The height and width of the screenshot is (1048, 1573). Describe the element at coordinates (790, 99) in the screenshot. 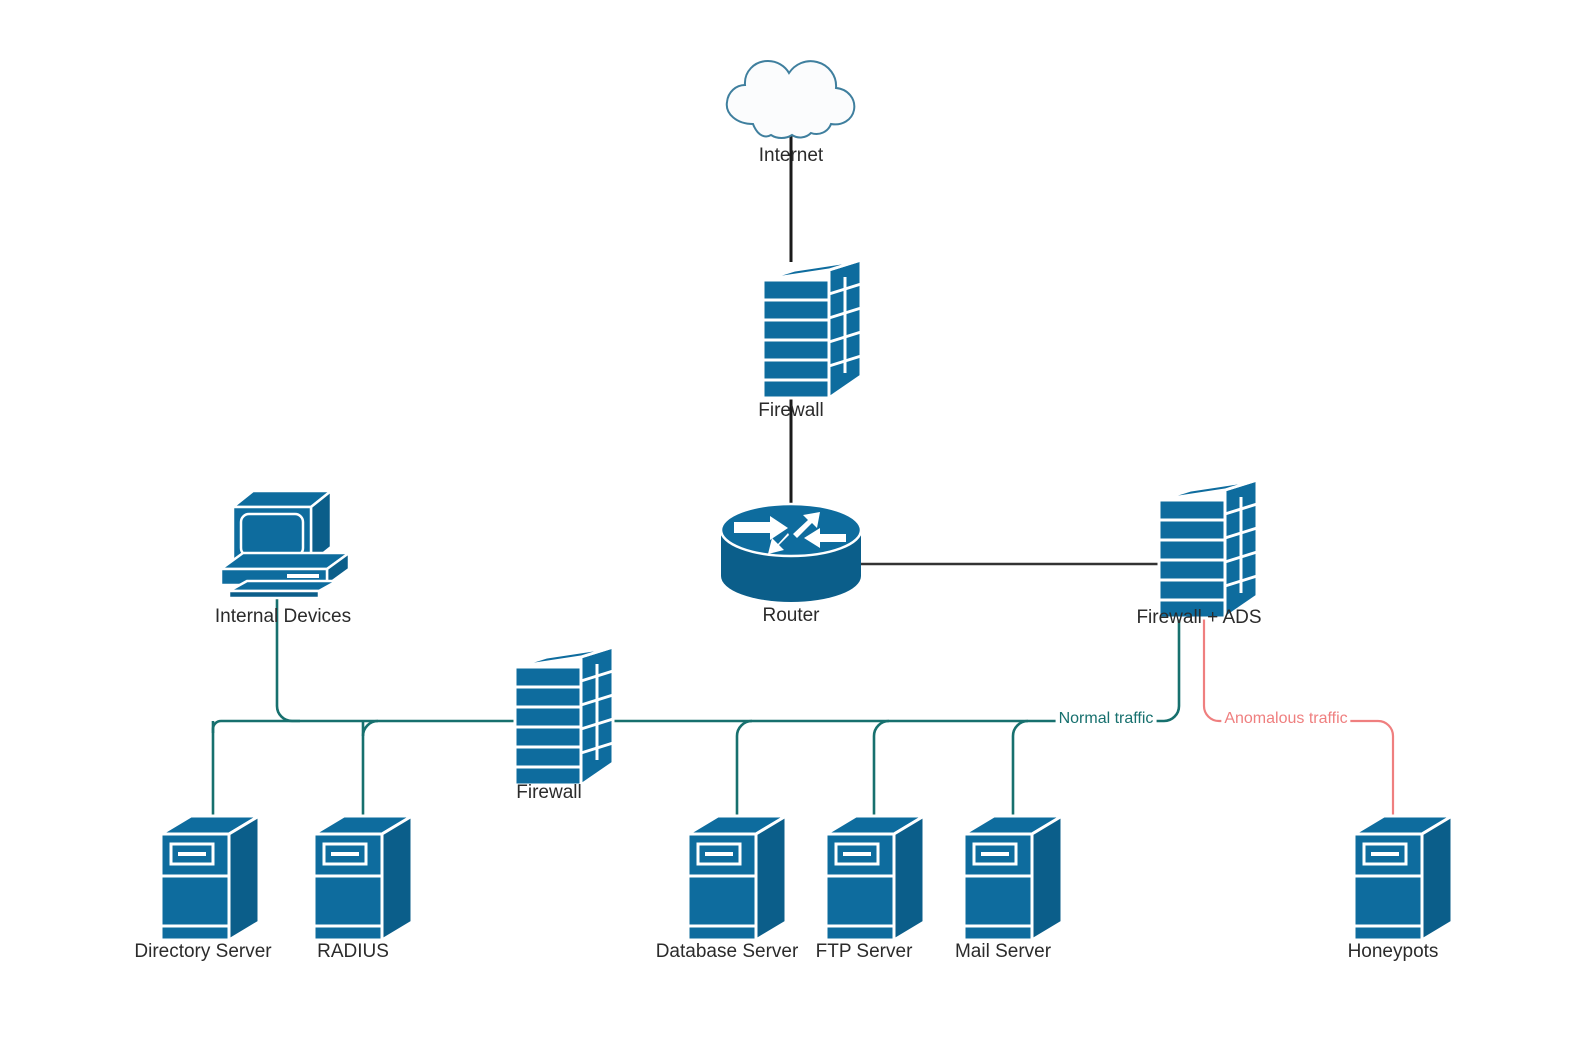

I see `cloud-icon` at that location.